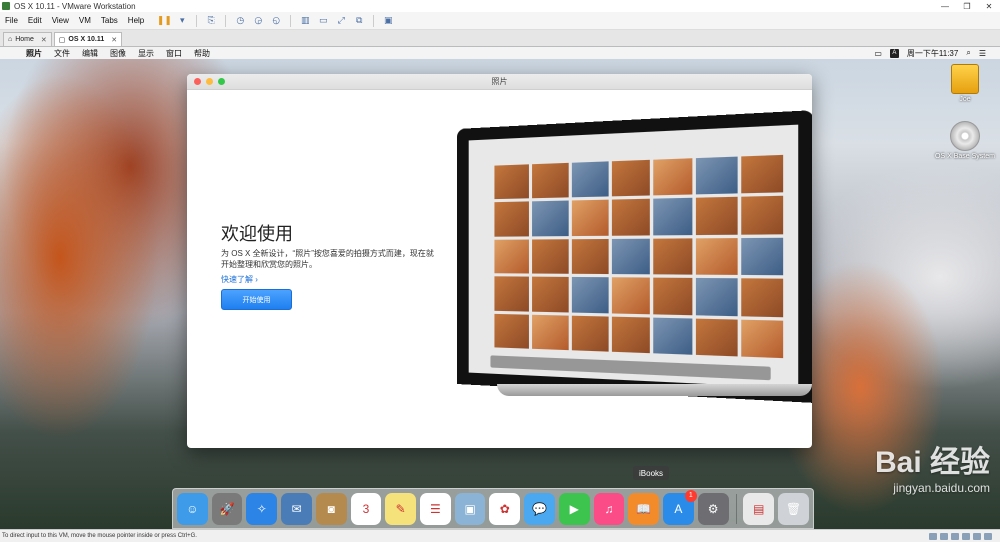  What do you see at coordinates (34, 53) in the screenshot?
I see `menu-photos: 照片` at bounding box center [34, 53].